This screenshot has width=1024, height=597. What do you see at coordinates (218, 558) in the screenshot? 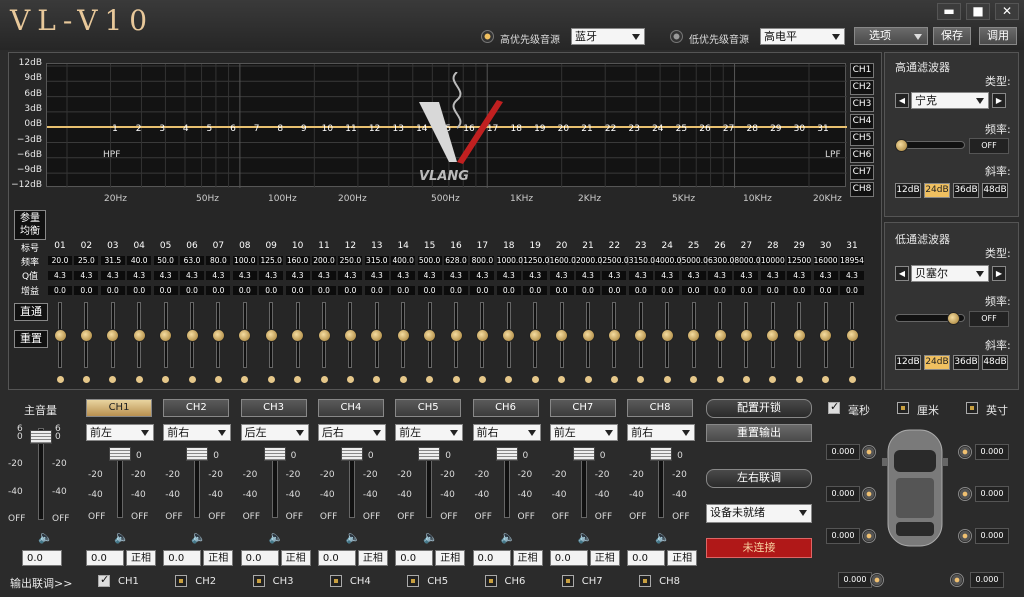
I see `ch2-phase-button: 正相` at bounding box center [218, 558].